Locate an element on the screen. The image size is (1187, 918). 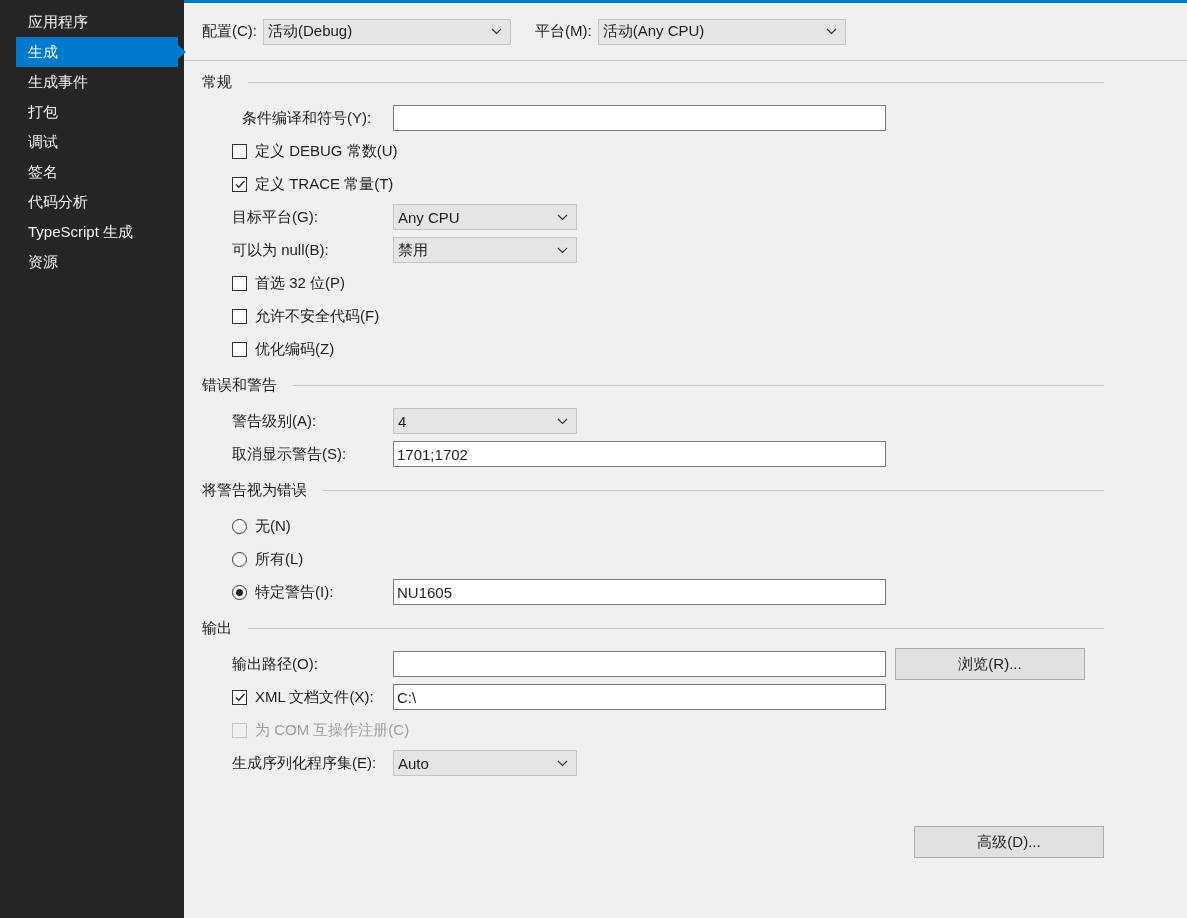
sidebar-item: 打包 is located at coordinates (101, 112).